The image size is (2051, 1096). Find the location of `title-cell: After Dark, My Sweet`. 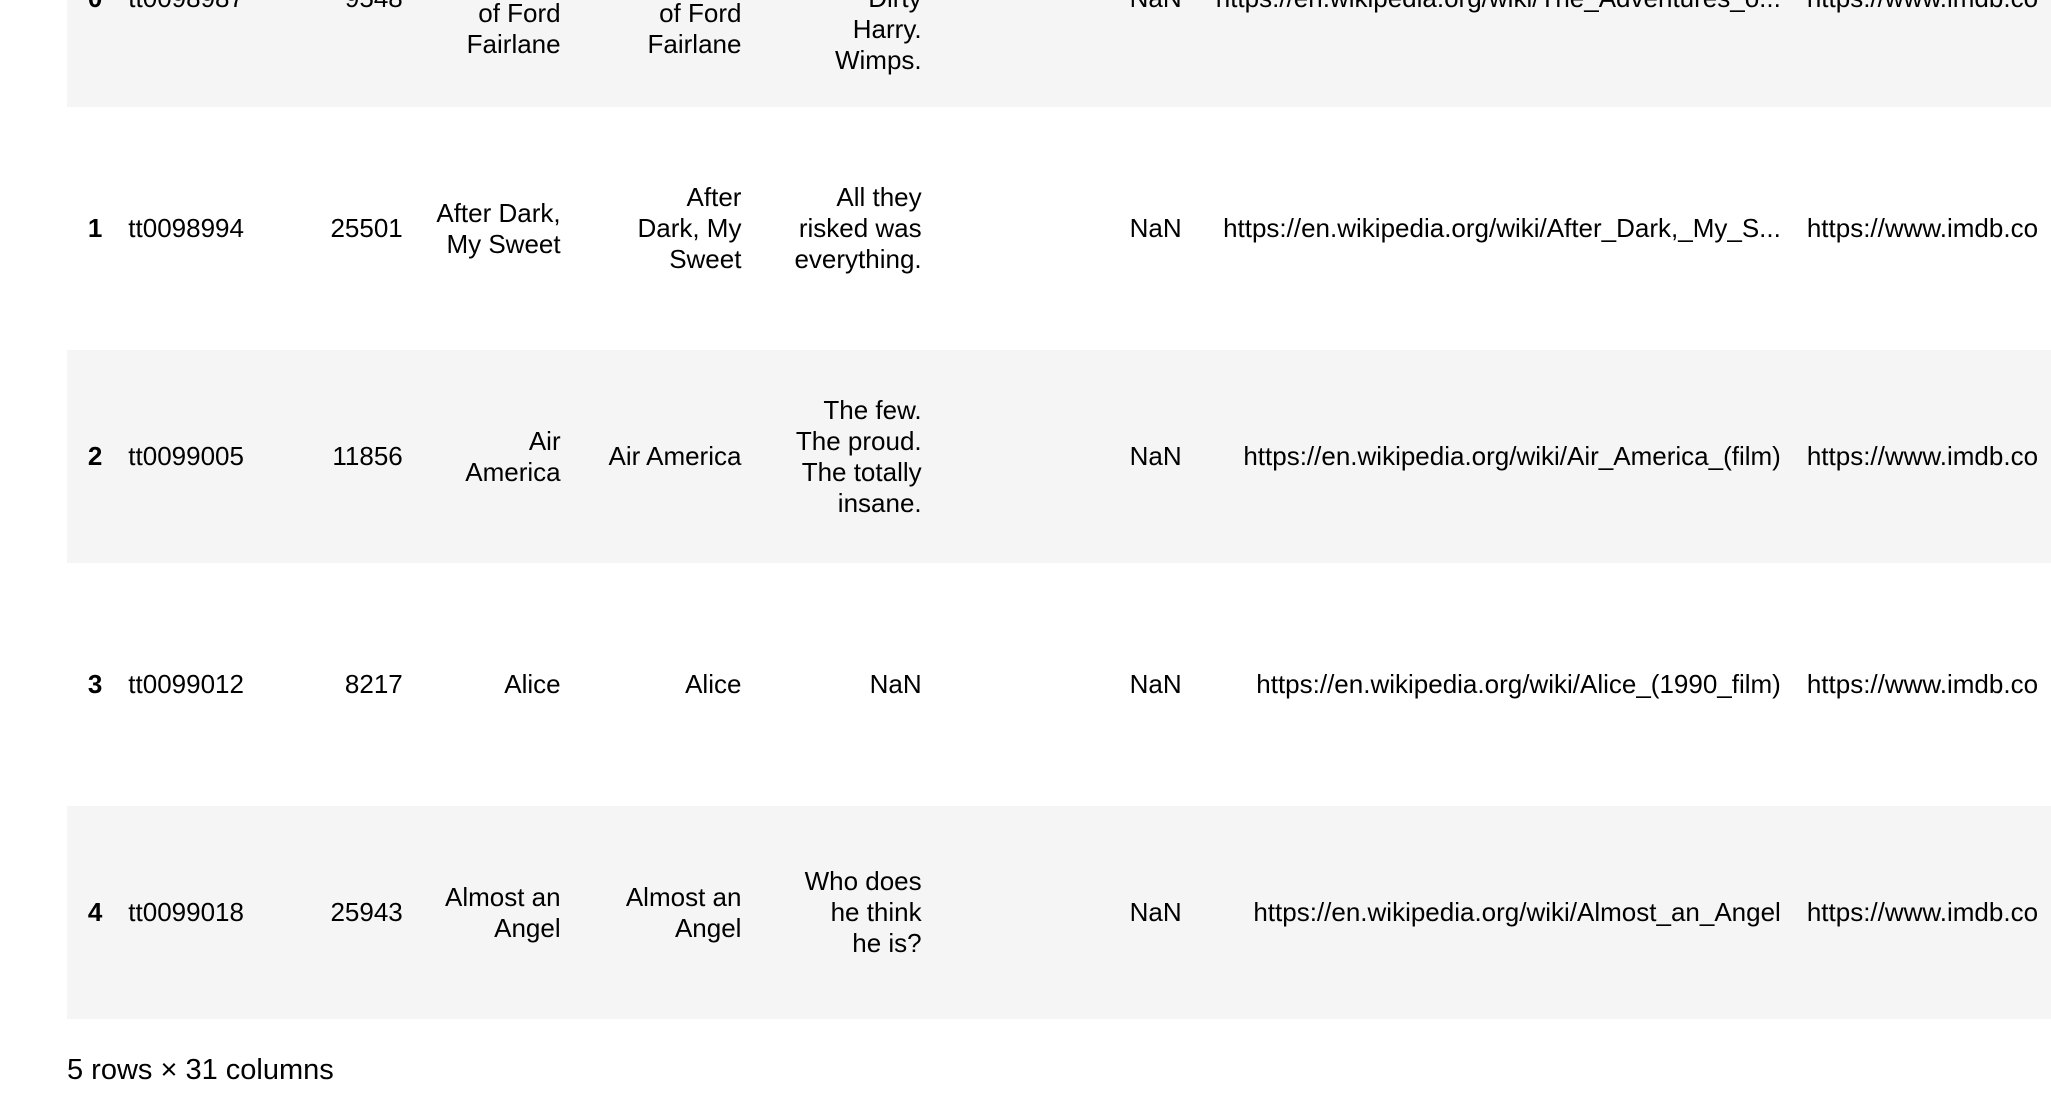

title-cell: After Dark, My Sweet is located at coordinates (498, 228).